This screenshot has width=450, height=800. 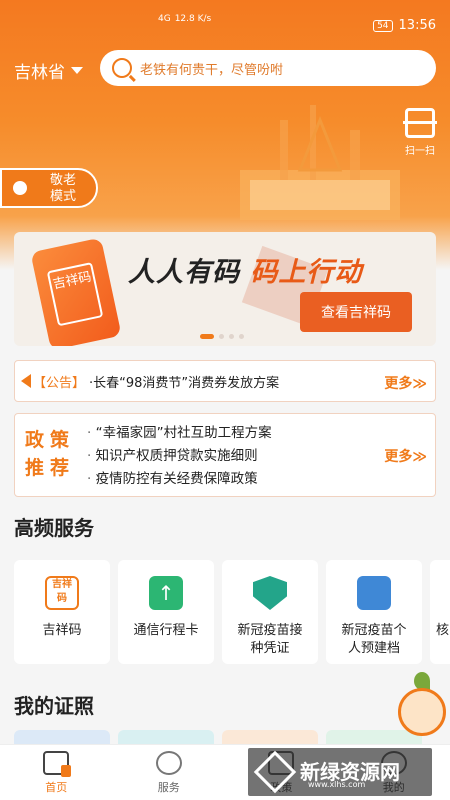 What do you see at coordinates (57, 764) in the screenshot?
I see `home-icon` at bounding box center [57, 764].